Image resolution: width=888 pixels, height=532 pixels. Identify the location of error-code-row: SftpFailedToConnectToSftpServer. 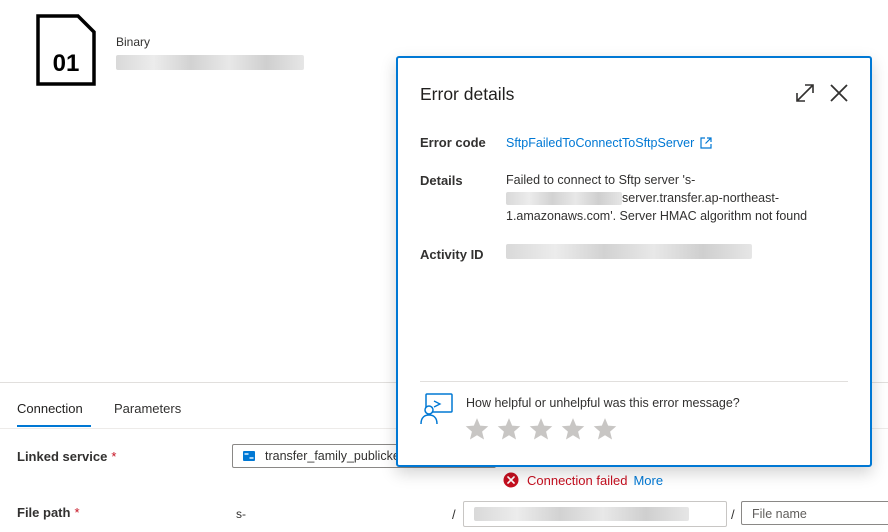
(609, 143).